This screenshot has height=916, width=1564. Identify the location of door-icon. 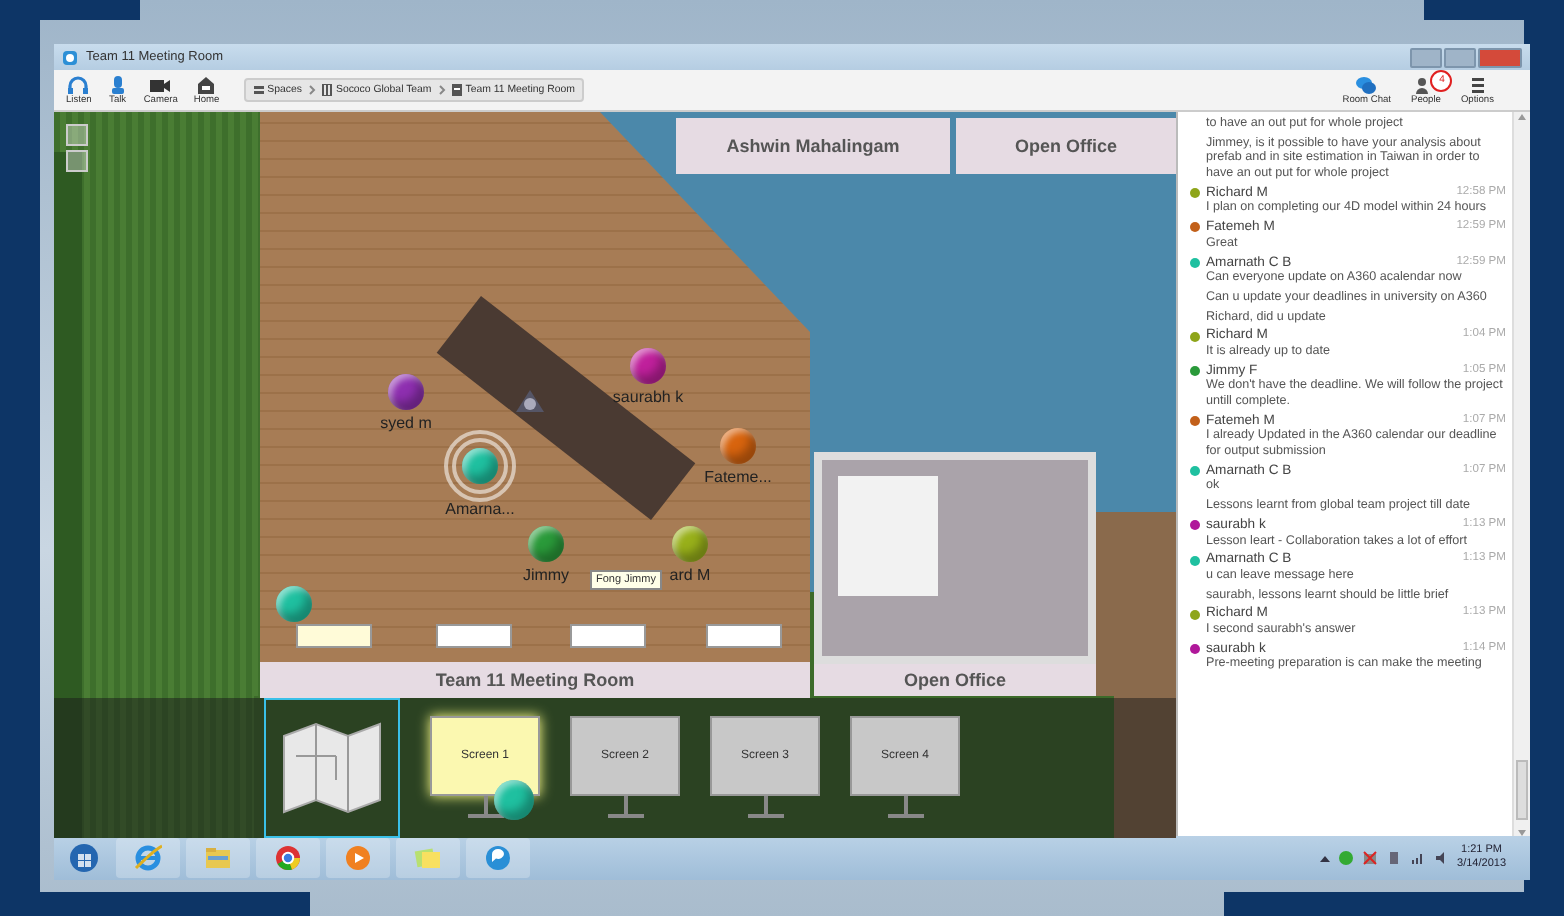
(456, 90).